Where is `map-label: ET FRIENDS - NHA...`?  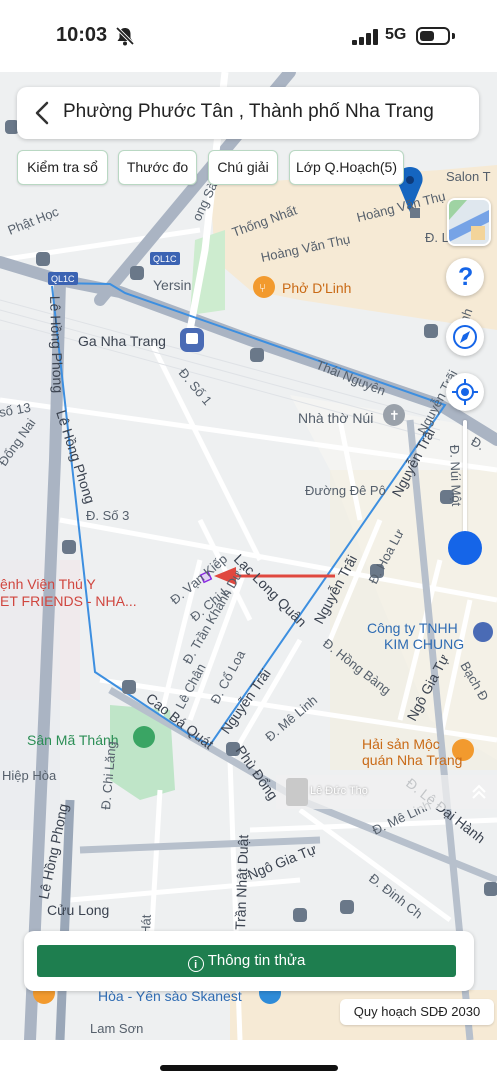 map-label: ET FRIENDS - NHA... is located at coordinates (68, 601).